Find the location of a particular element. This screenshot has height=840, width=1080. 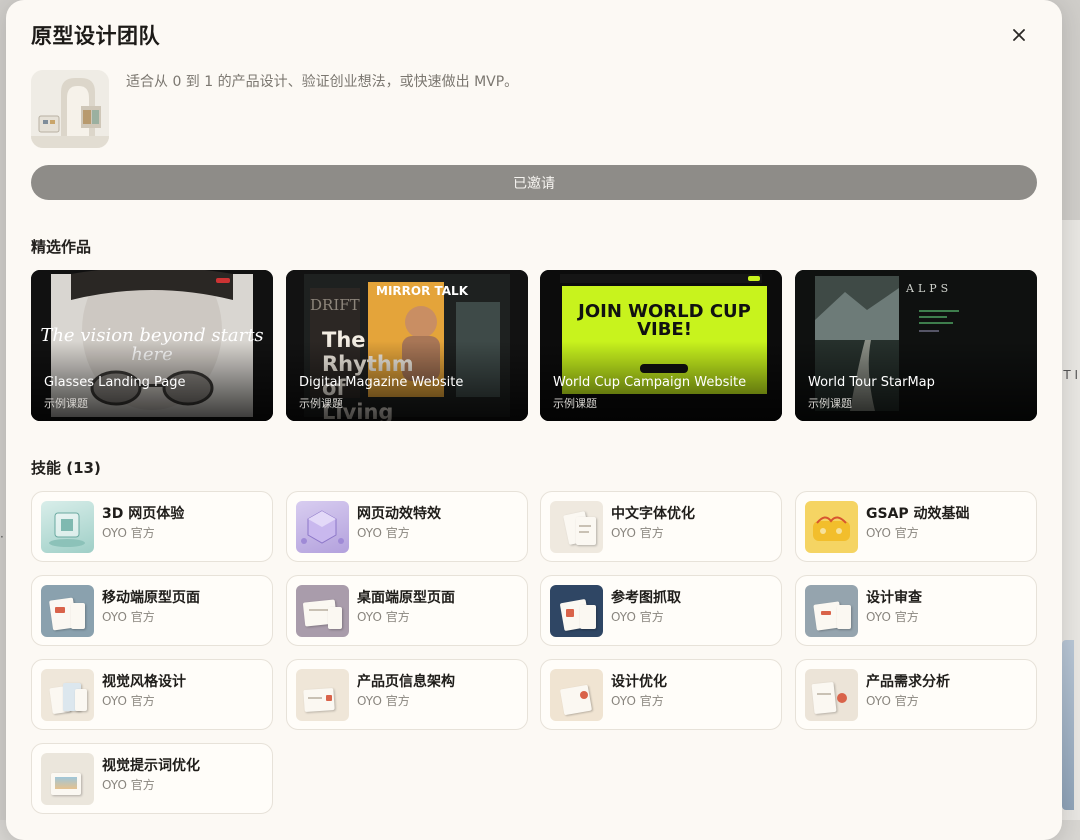

reference-capture-icon is located at coordinates (576, 611).